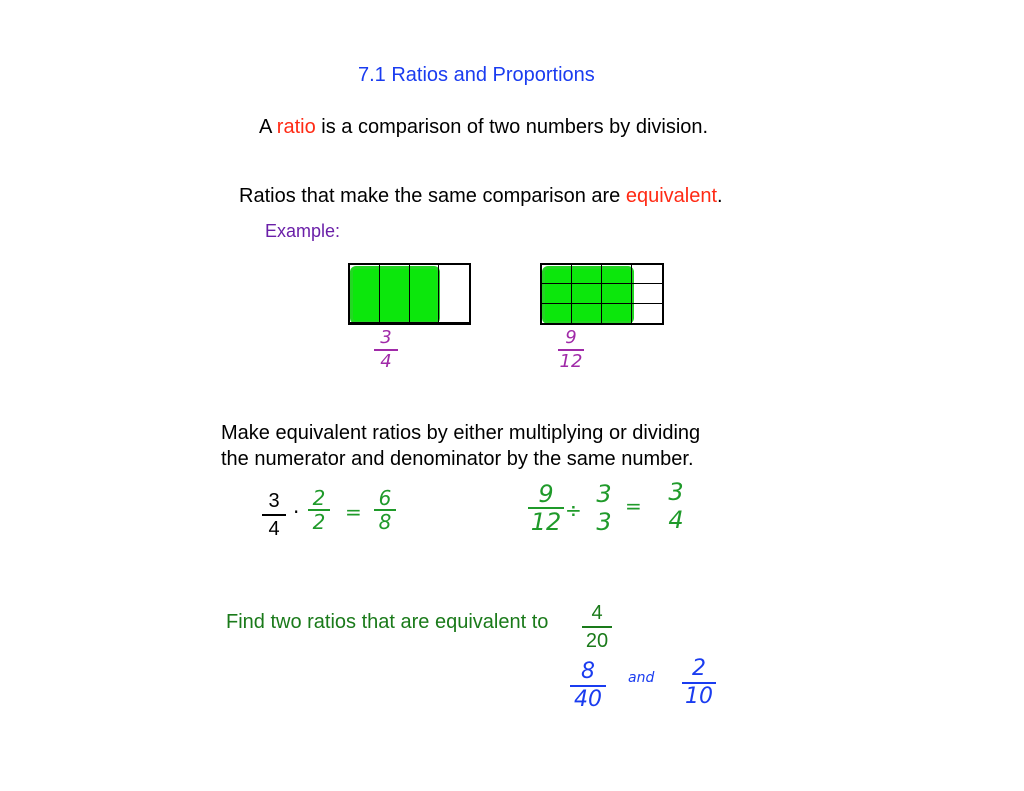 The width and height of the screenshot is (1024, 791). I want to click on divide-start-fraction: 9 12, so click(546, 508).